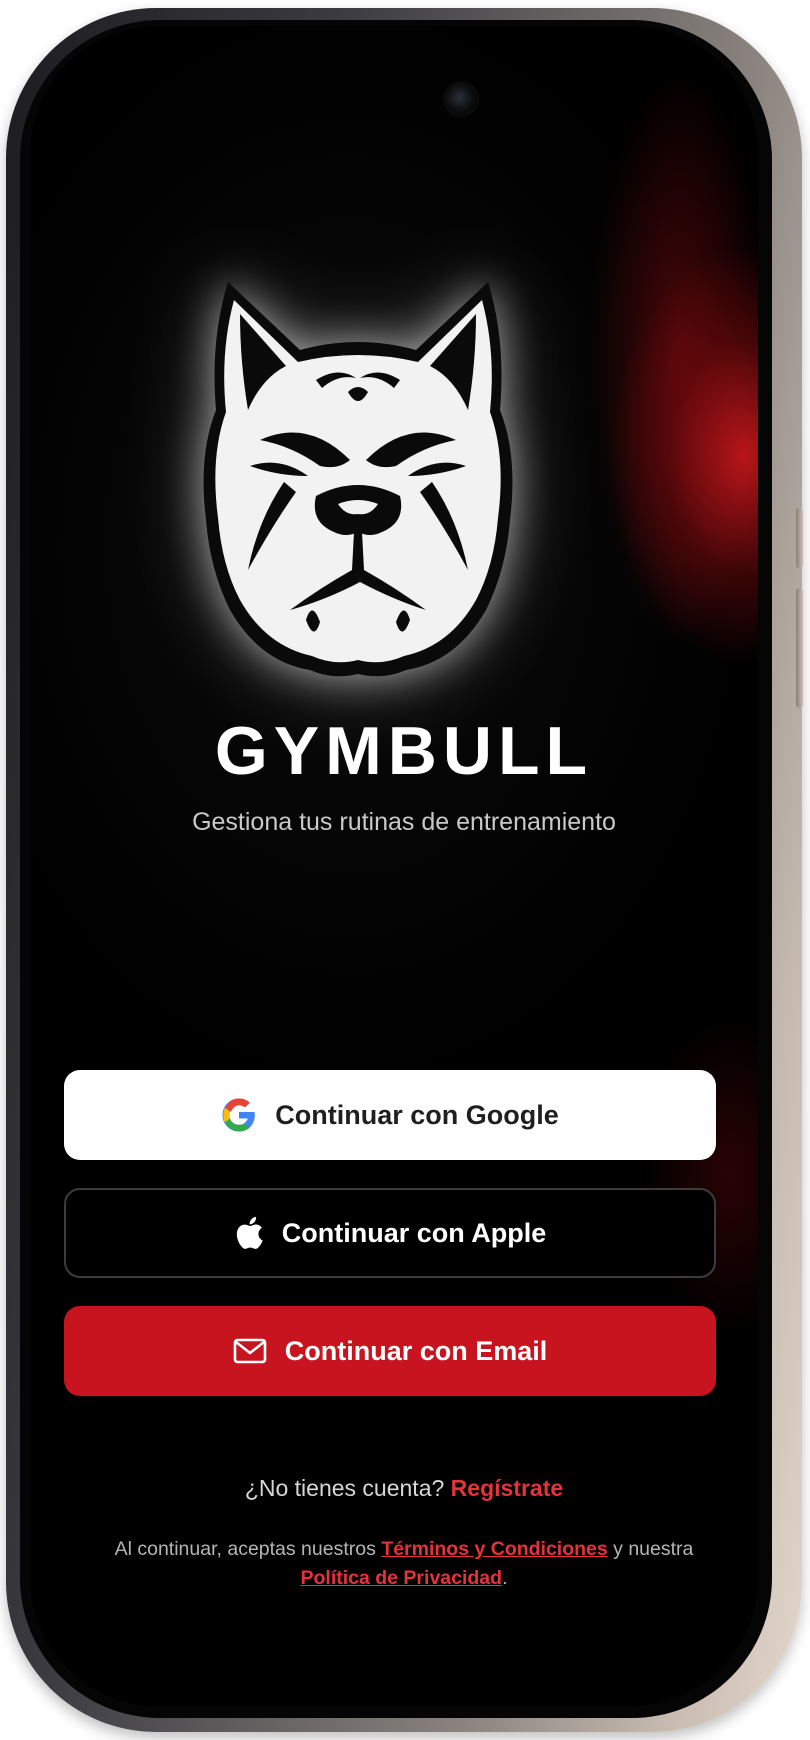 This screenshot has width=810, height=1740. What do you see at coordinates (238, 1115) in the screenshot?
I see `google-icon` at bounding box center [238, 1115].